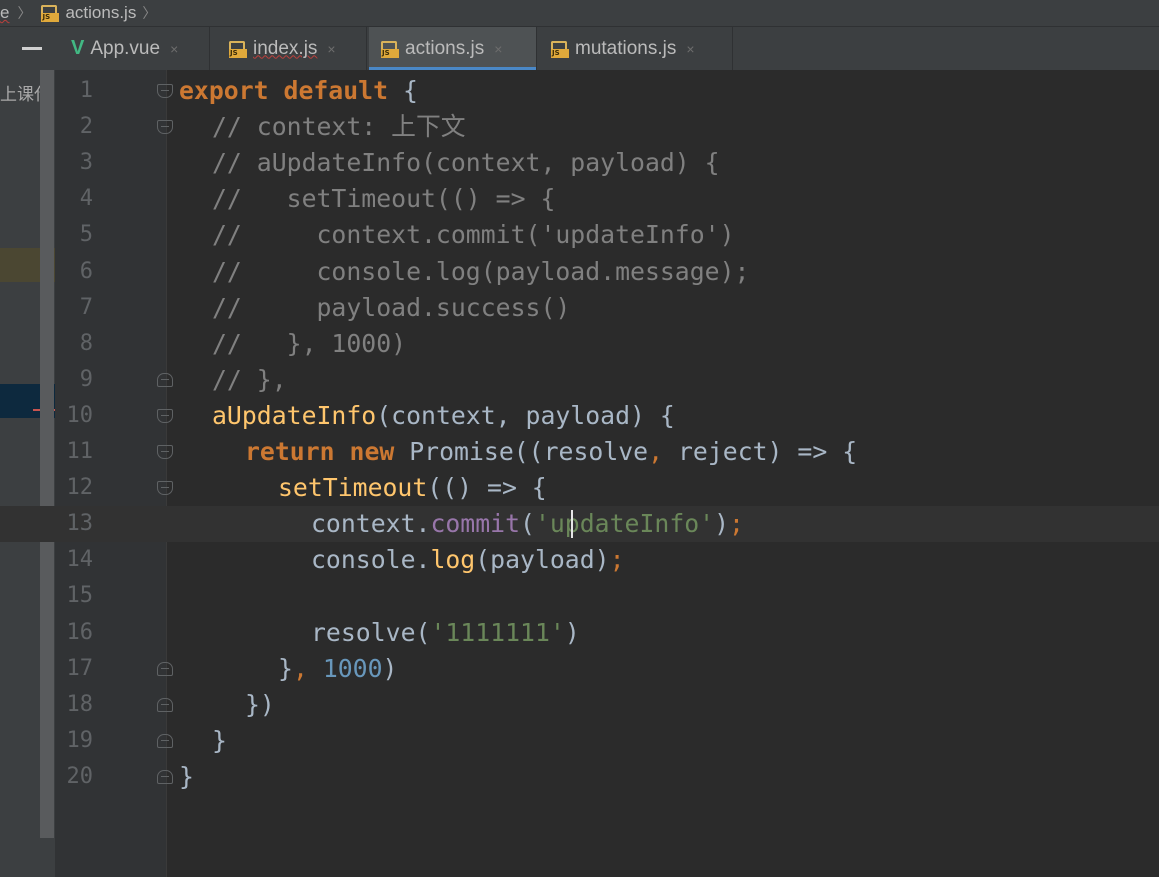  I want to click on code-line: 13 context.commit('updateInfo');, so click(579, 524).